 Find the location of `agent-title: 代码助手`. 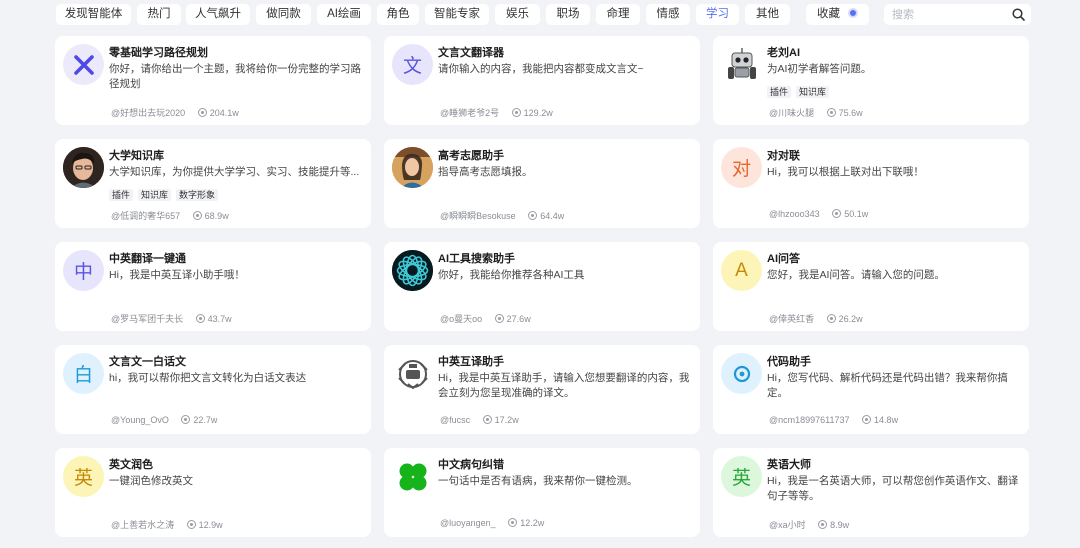

agent-title: 代码助手 is located at coordinates (789, 362).